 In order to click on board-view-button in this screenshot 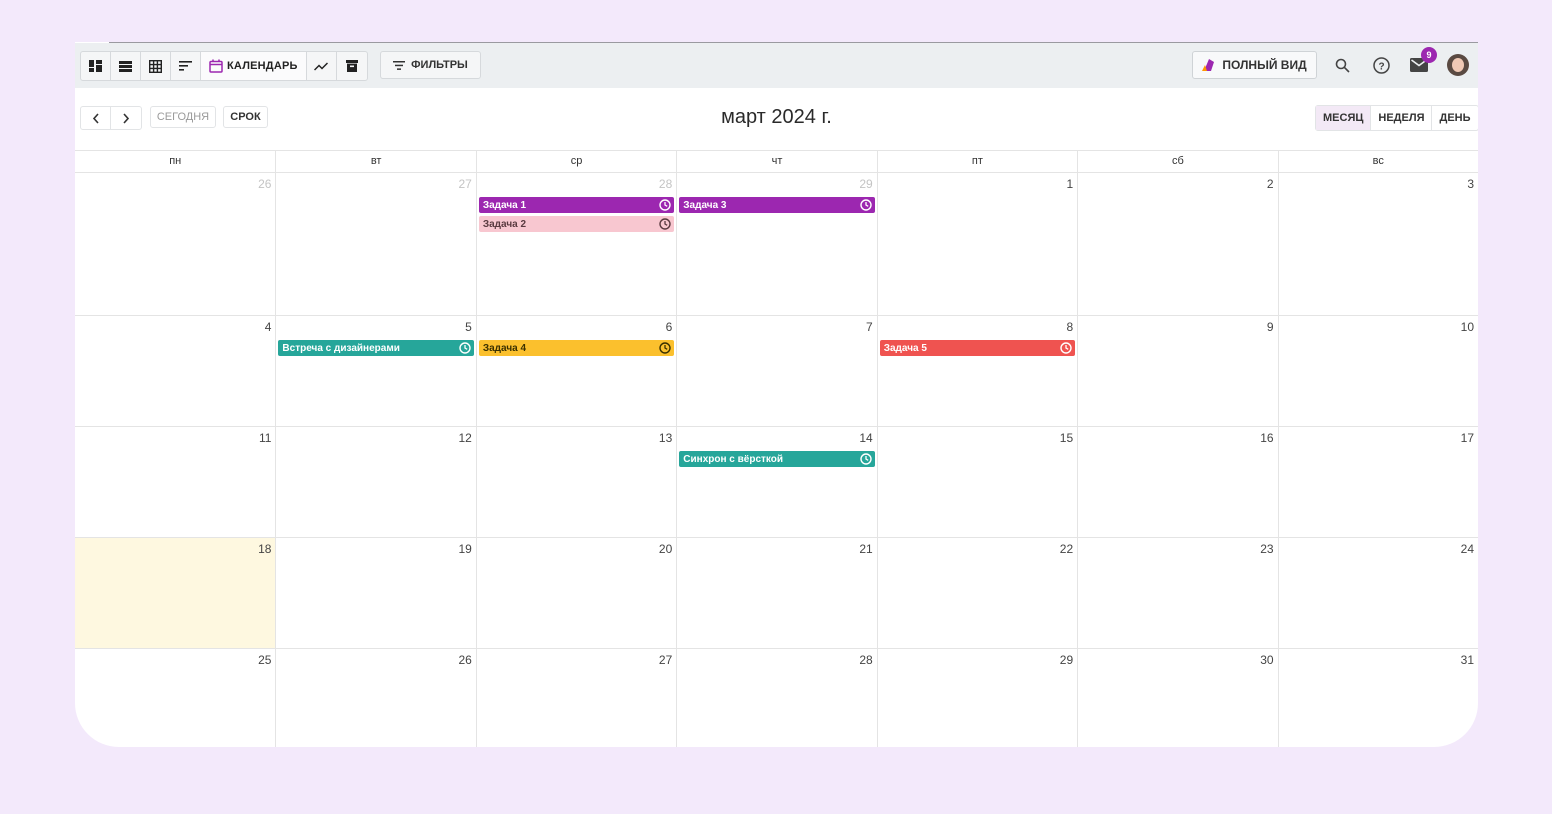, I will do `click(96, 66)`.